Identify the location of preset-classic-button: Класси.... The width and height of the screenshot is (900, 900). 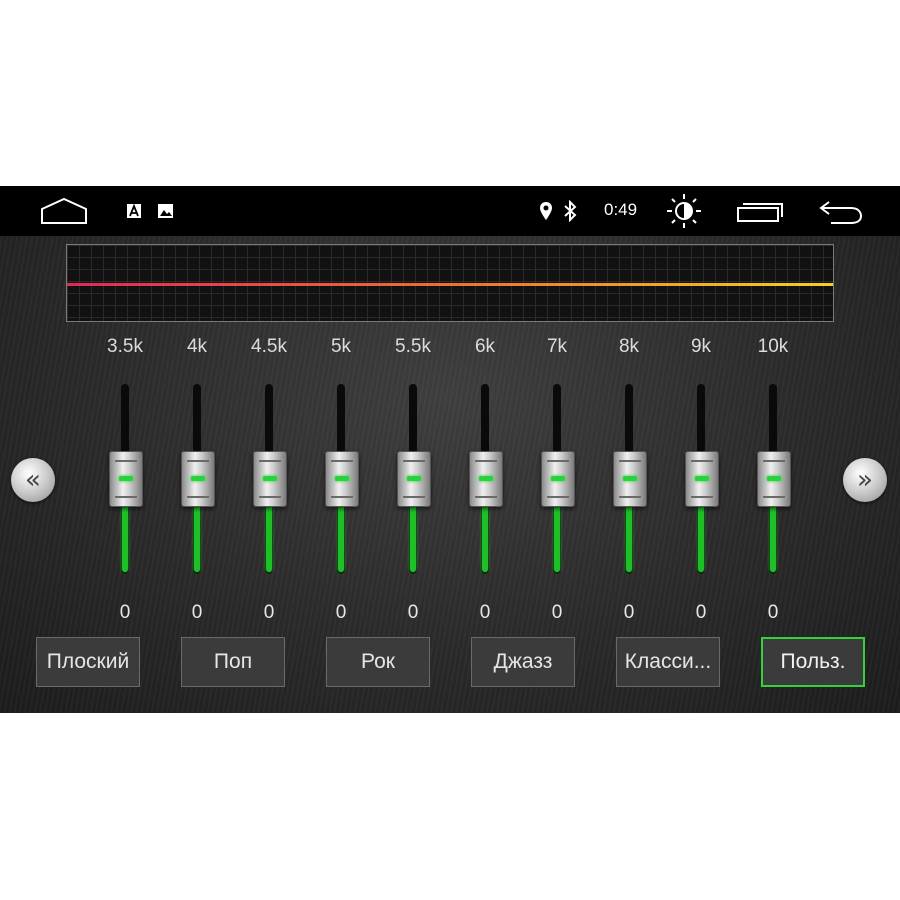
(668, 662).